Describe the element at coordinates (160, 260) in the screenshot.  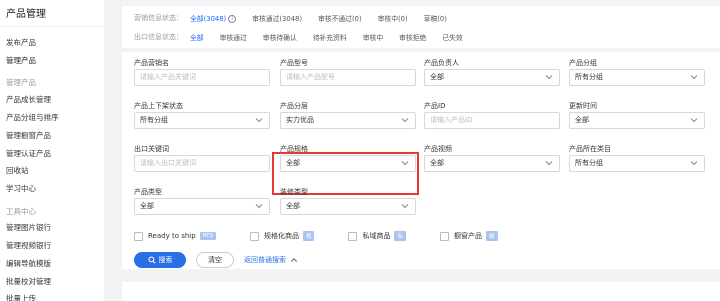
I see `search-button: 搜索` at that location.